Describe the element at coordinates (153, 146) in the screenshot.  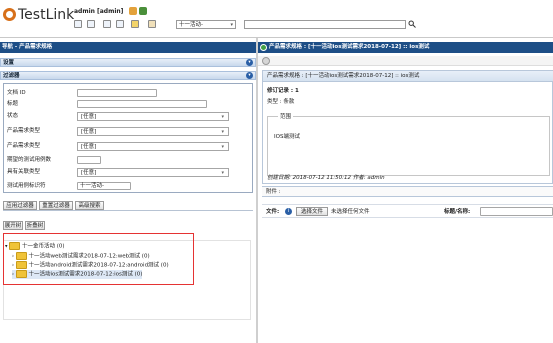
I see `req-type-select: [任意]` at that location.